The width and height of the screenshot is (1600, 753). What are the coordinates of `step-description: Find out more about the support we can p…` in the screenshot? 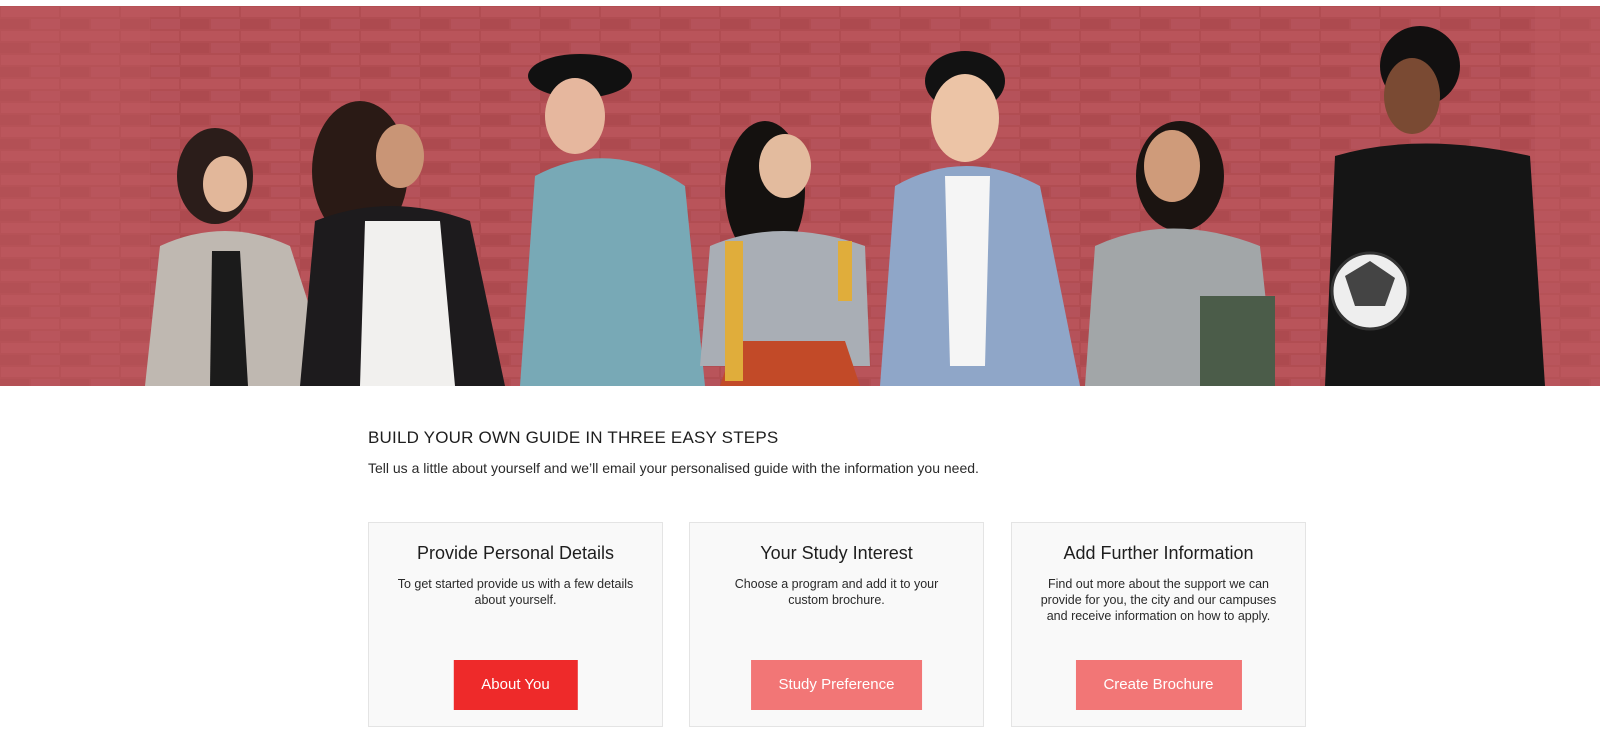 It's located at (1158, 600).